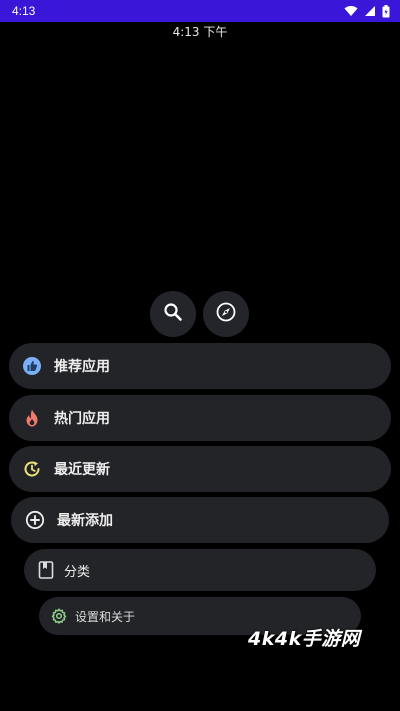  Describe the element at coordinates (200, 32) in the screenshot. I see `clock-text: 4:13 下午` at that location.